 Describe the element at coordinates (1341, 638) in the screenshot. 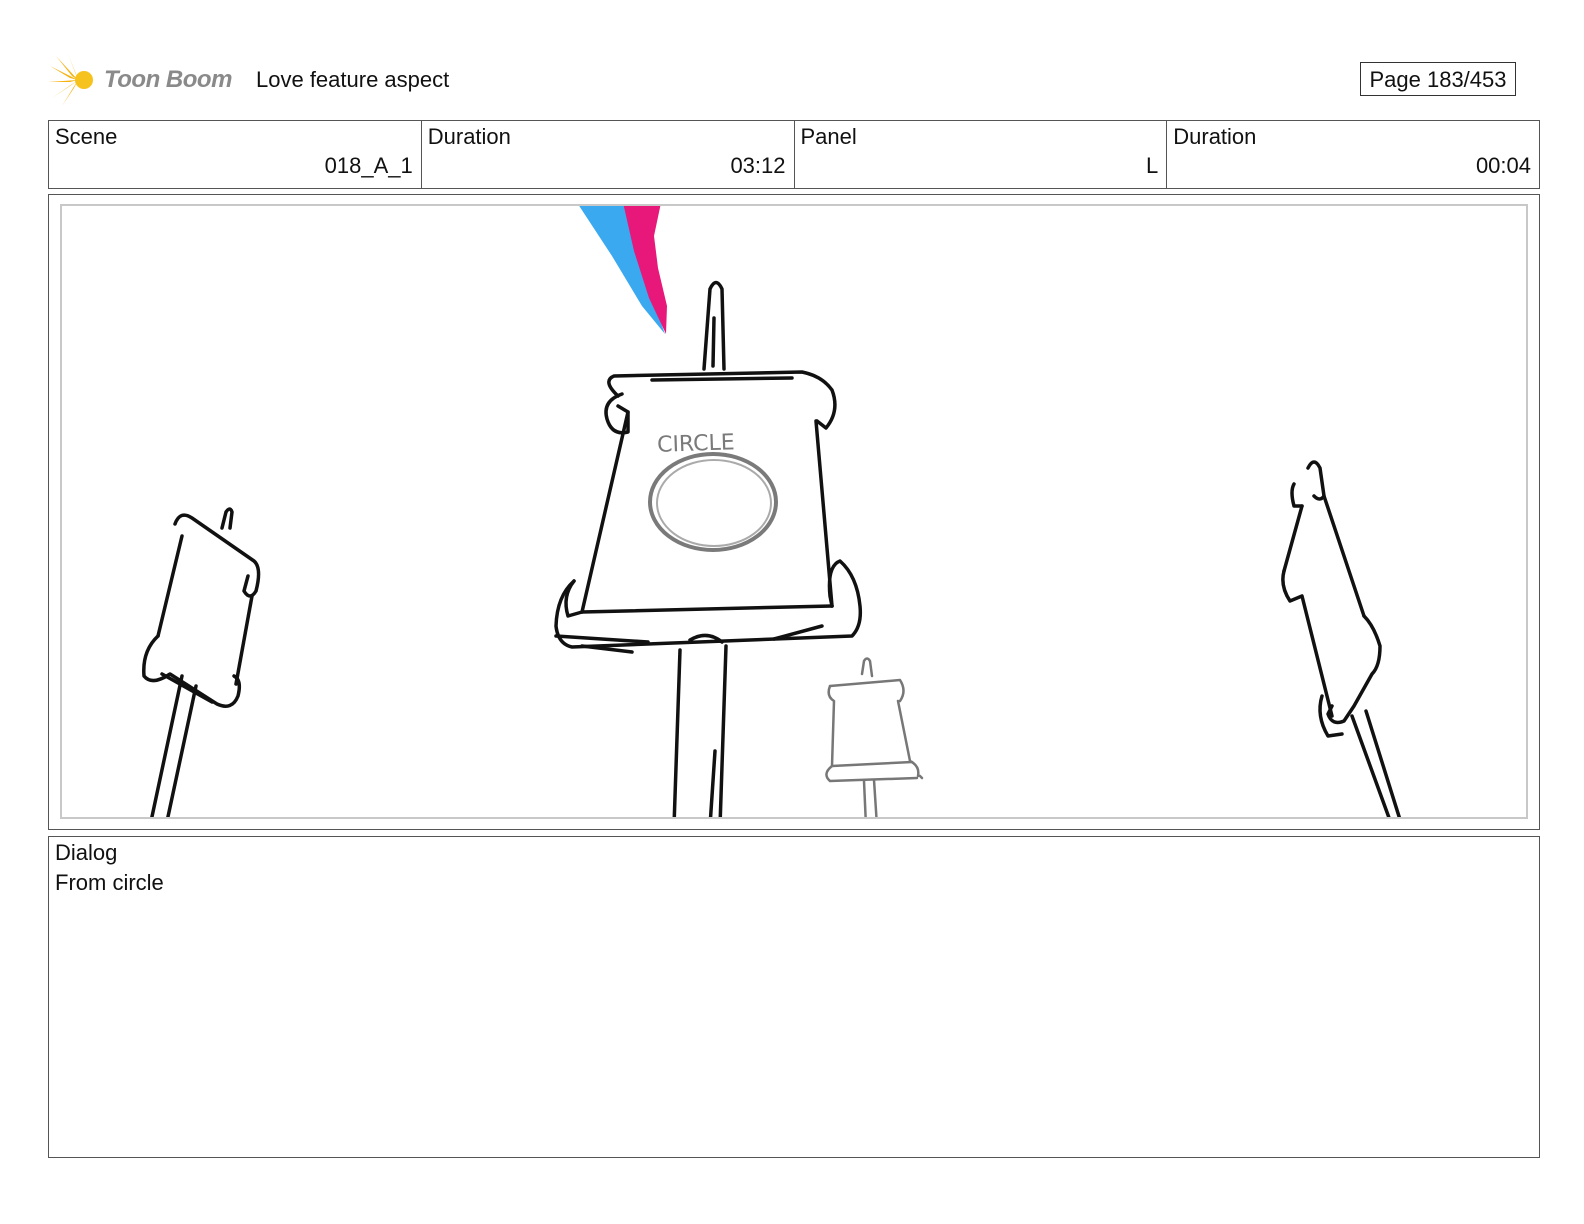

I see `right-sign` at that location.